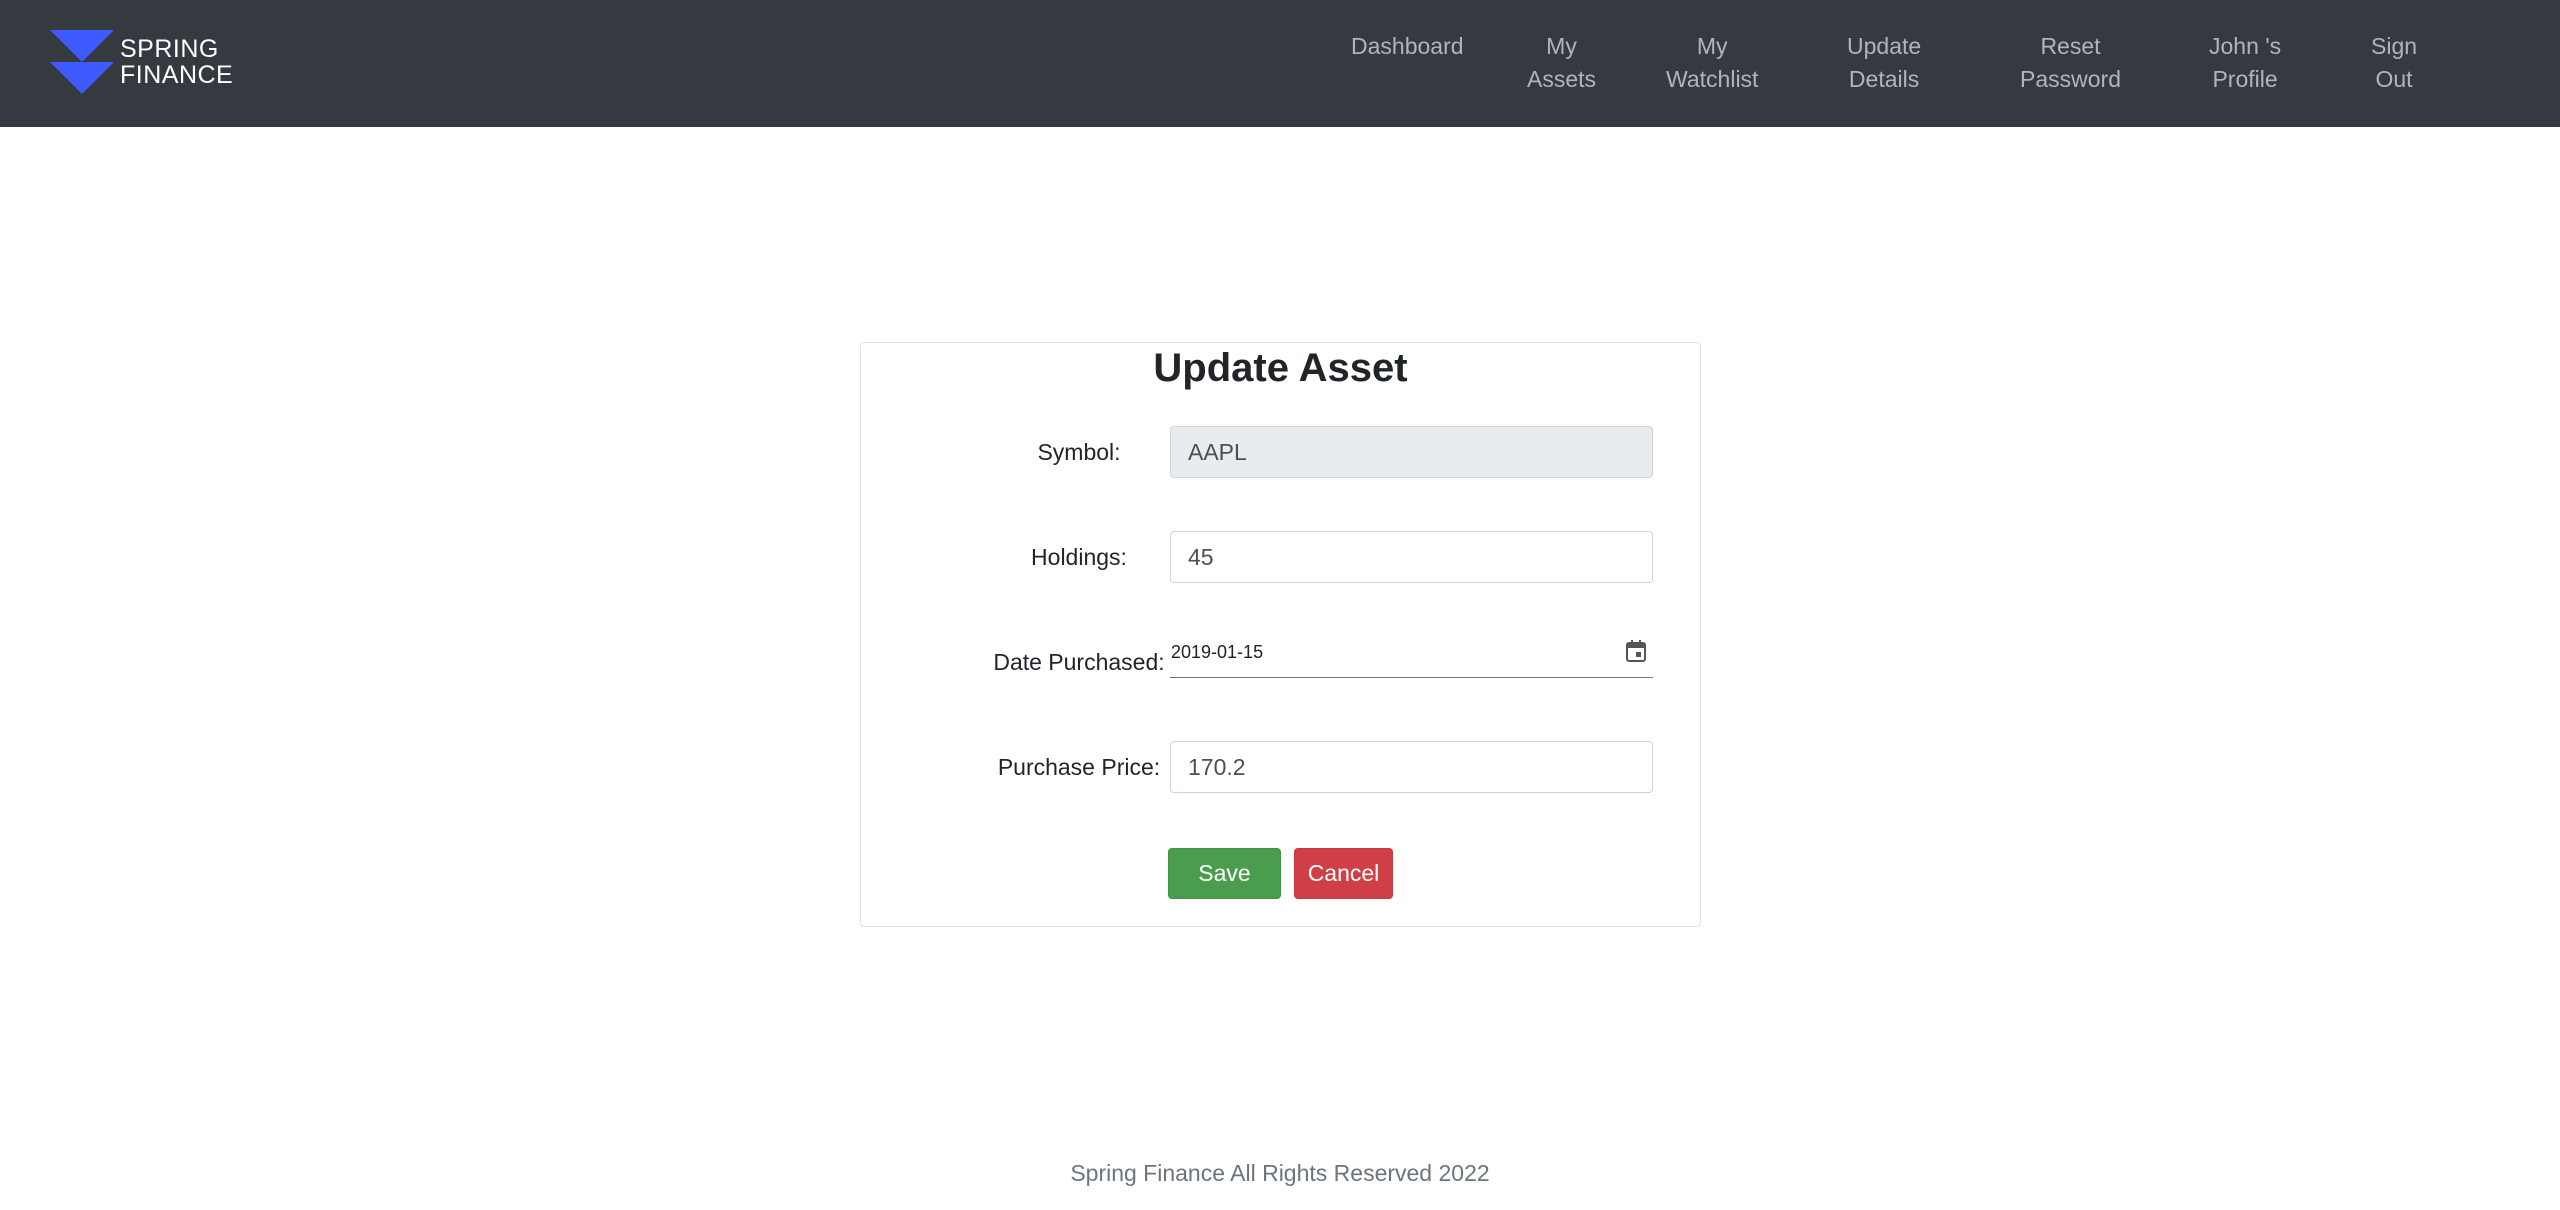 Image resolution: width=2560 pixels, height=1210 pixels. What do you see at coordinates (1411, 767) in the screenshot?
I see `purchase-price-field` at bounding box center [1411, 767].